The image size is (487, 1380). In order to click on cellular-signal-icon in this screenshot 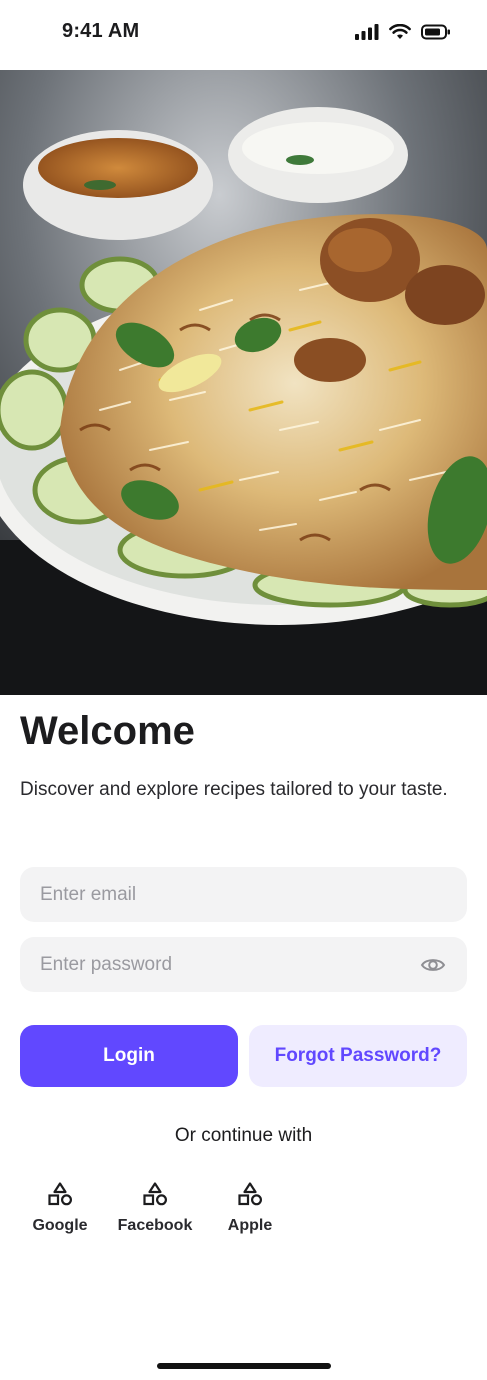, I will do `click(367, 32)`.